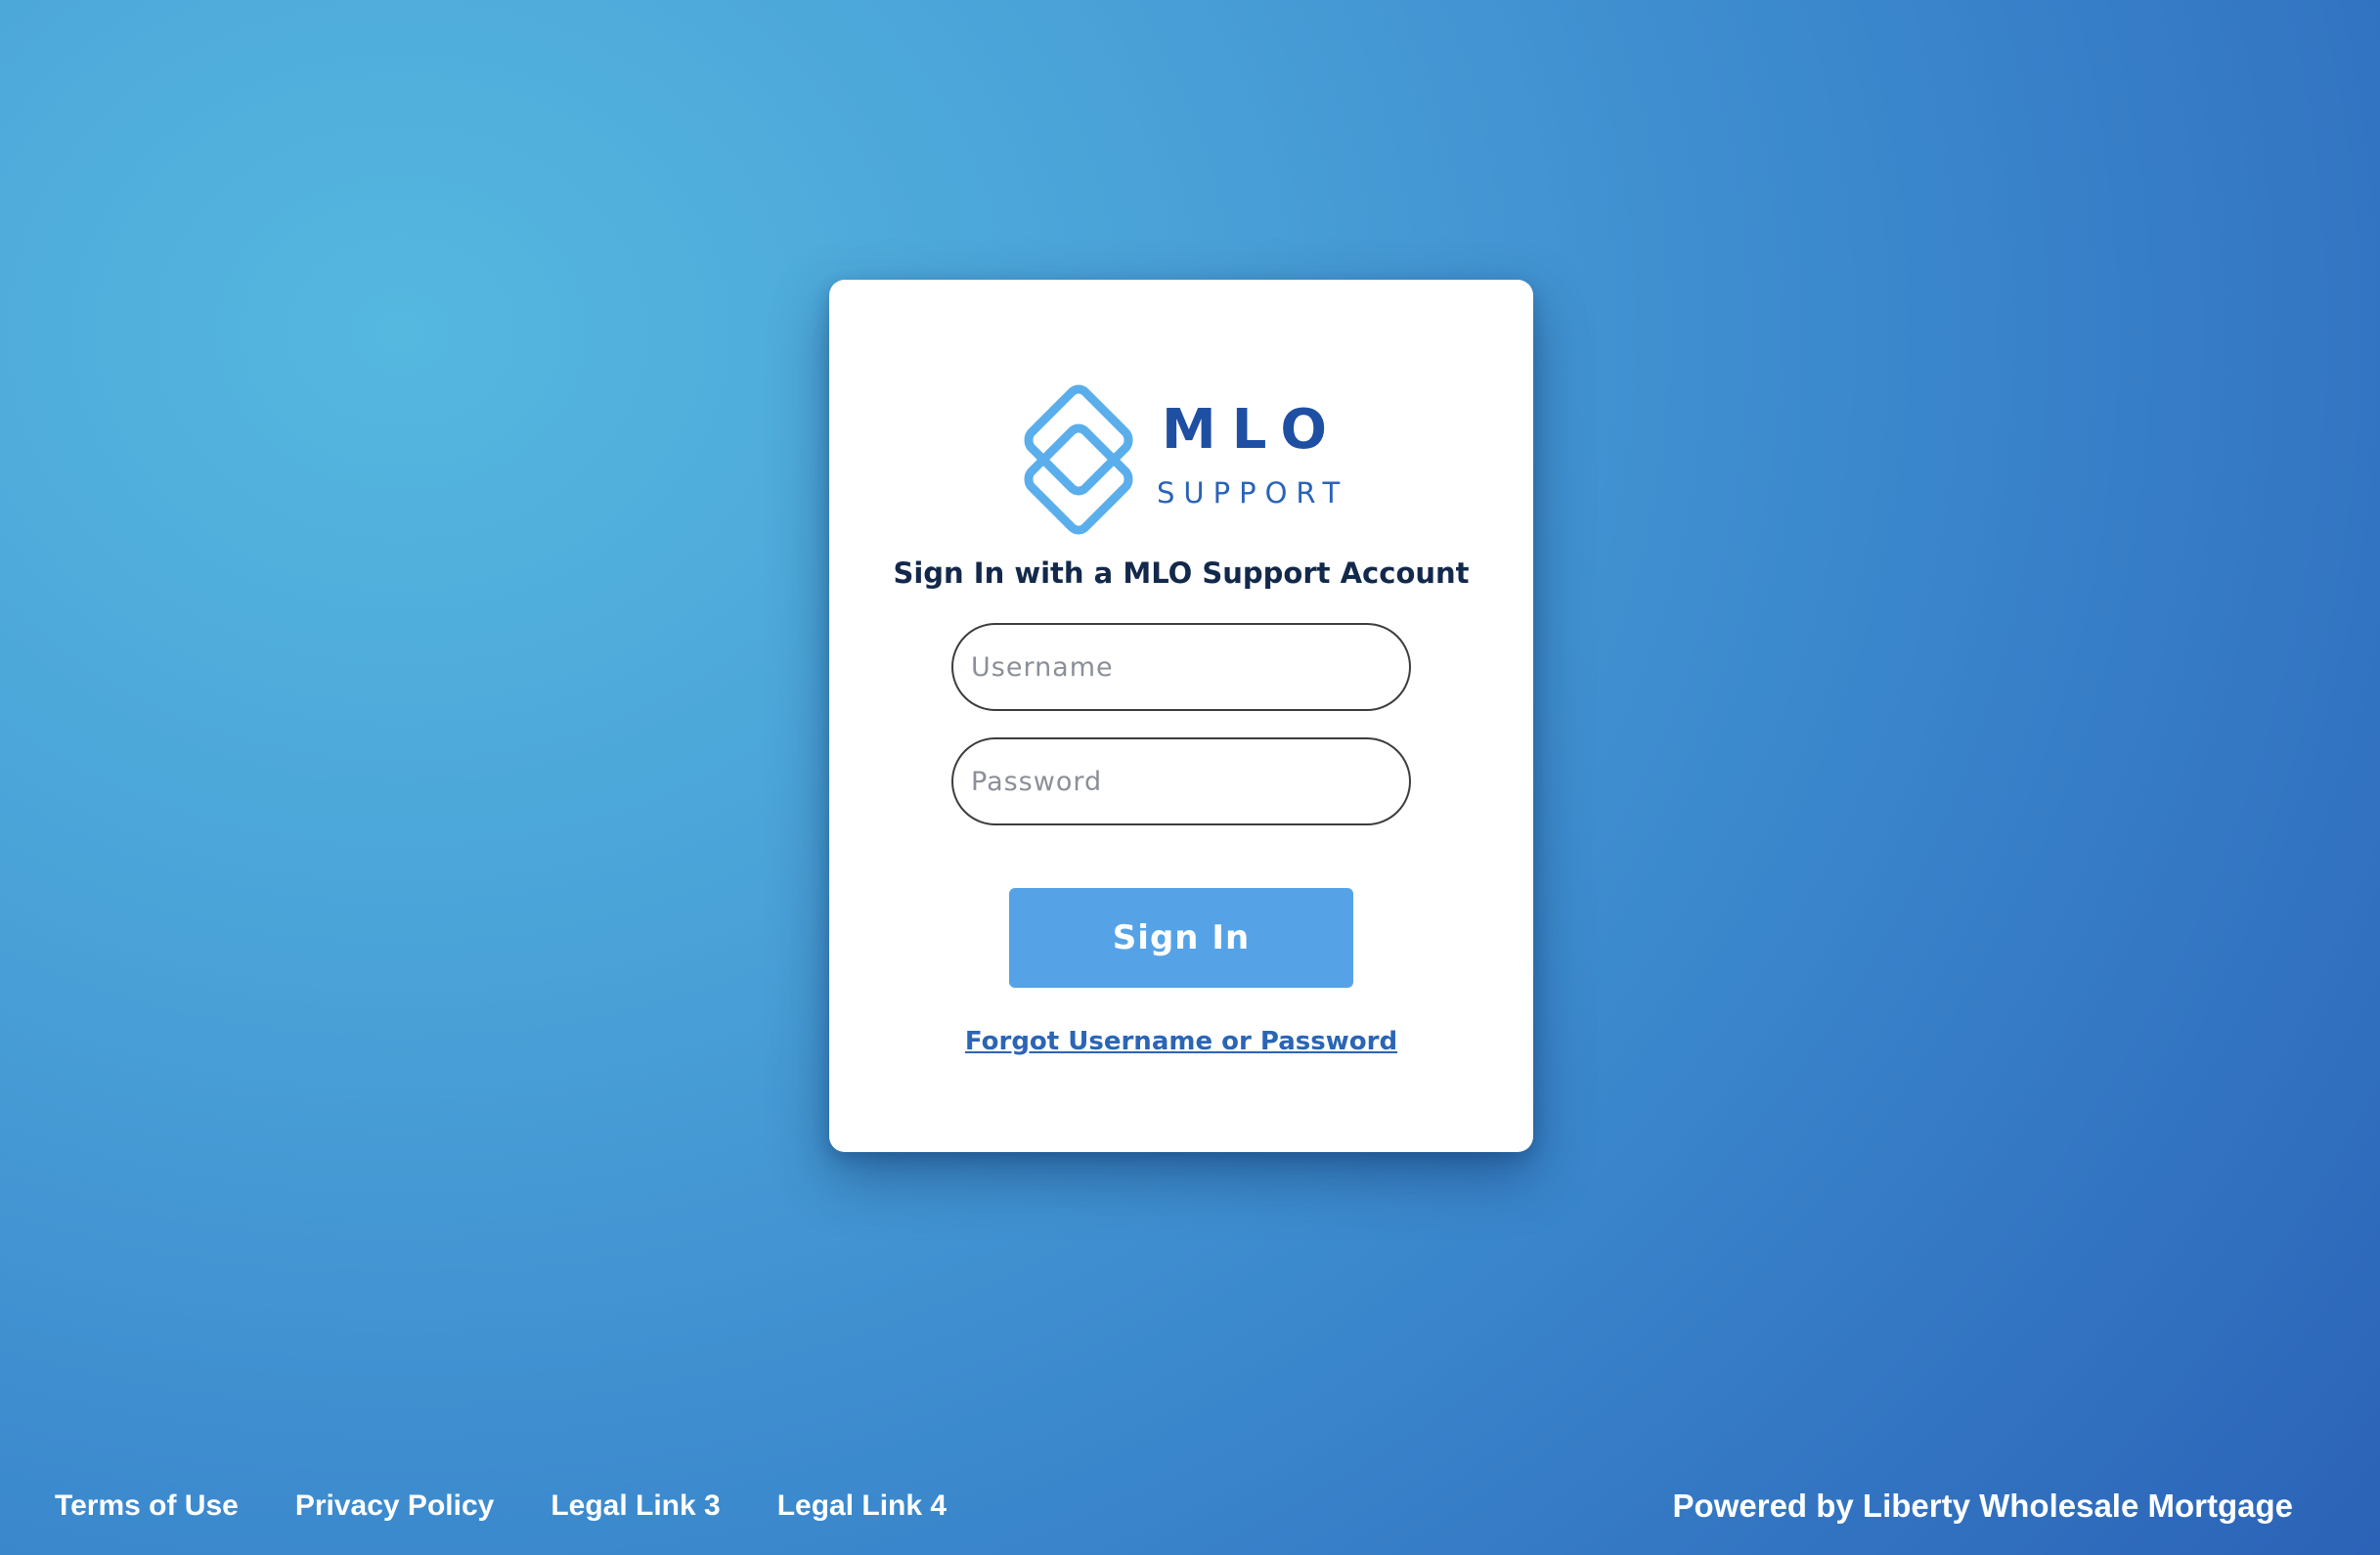  I want to click on forgot-credentials-link: Forgot Username or Password, so click(1181, 1041).